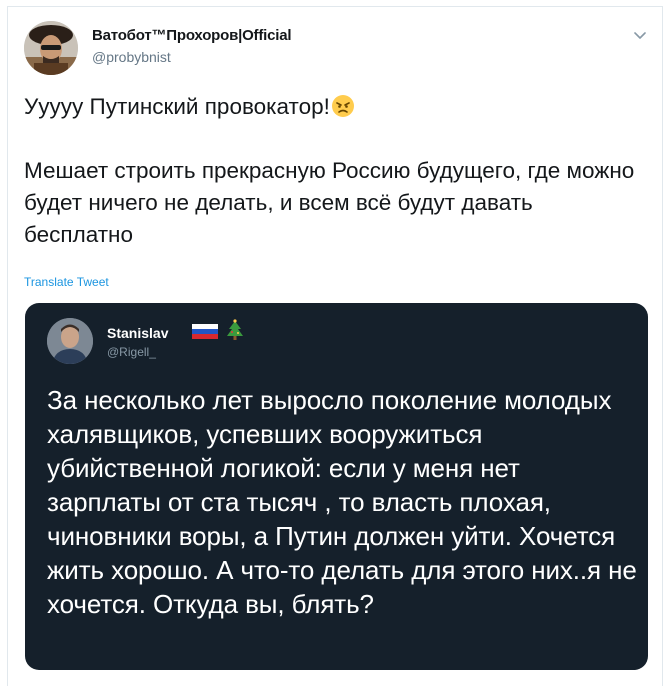 The image size is (671, 686). Describe the element at coordinates (137, 333) in the screenshot. I see `quoted-author-name: Stanislav` at that location.